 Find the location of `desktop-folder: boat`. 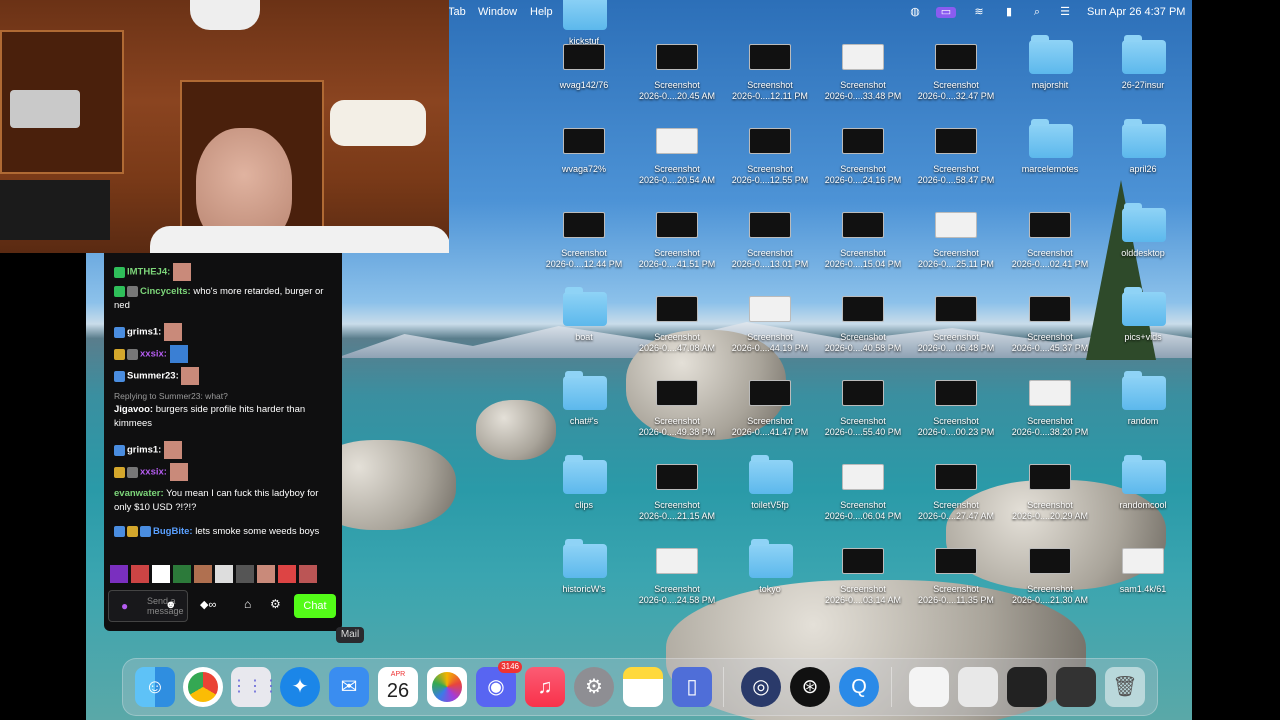

desktop-folder: boat is located at coordinates (585, 315).